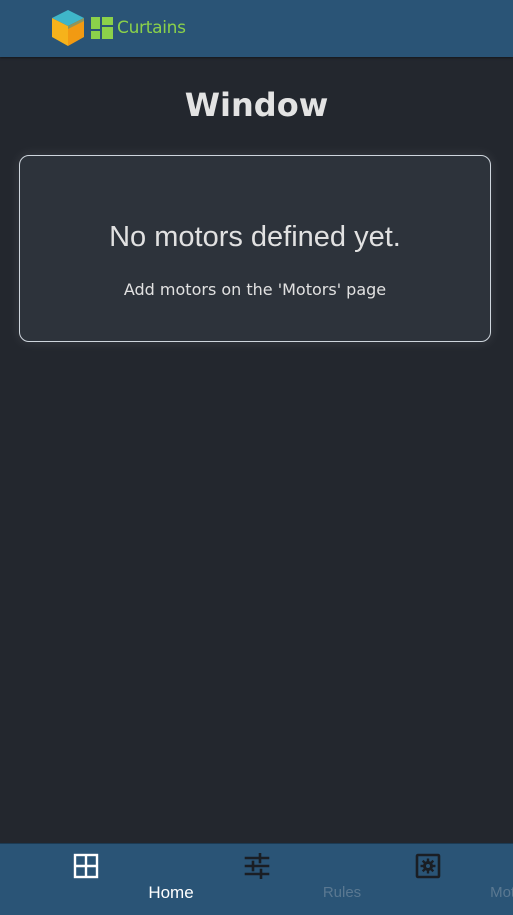 This screenshot has width=513, height=915. I want to click on nav-item-rules: Rules, so click(266, 879).